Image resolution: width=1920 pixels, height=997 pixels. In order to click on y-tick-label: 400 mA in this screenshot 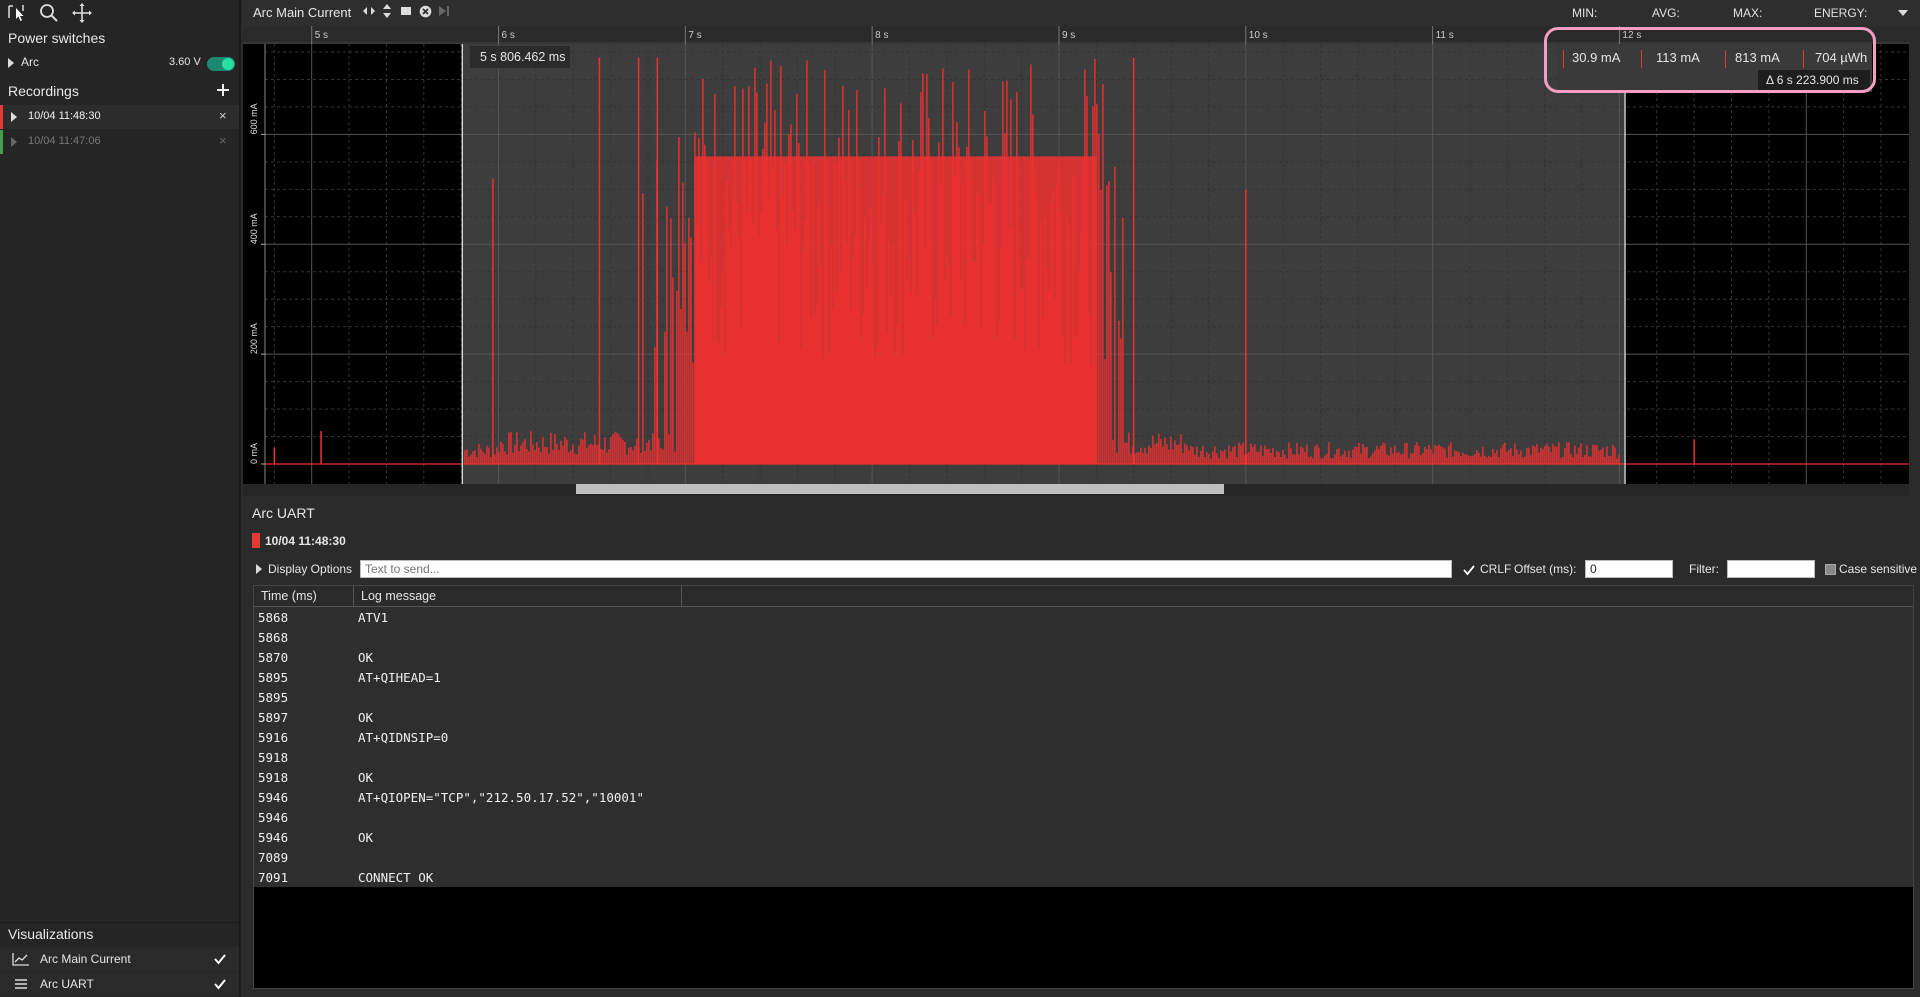, I will do `click(254, 228)`.